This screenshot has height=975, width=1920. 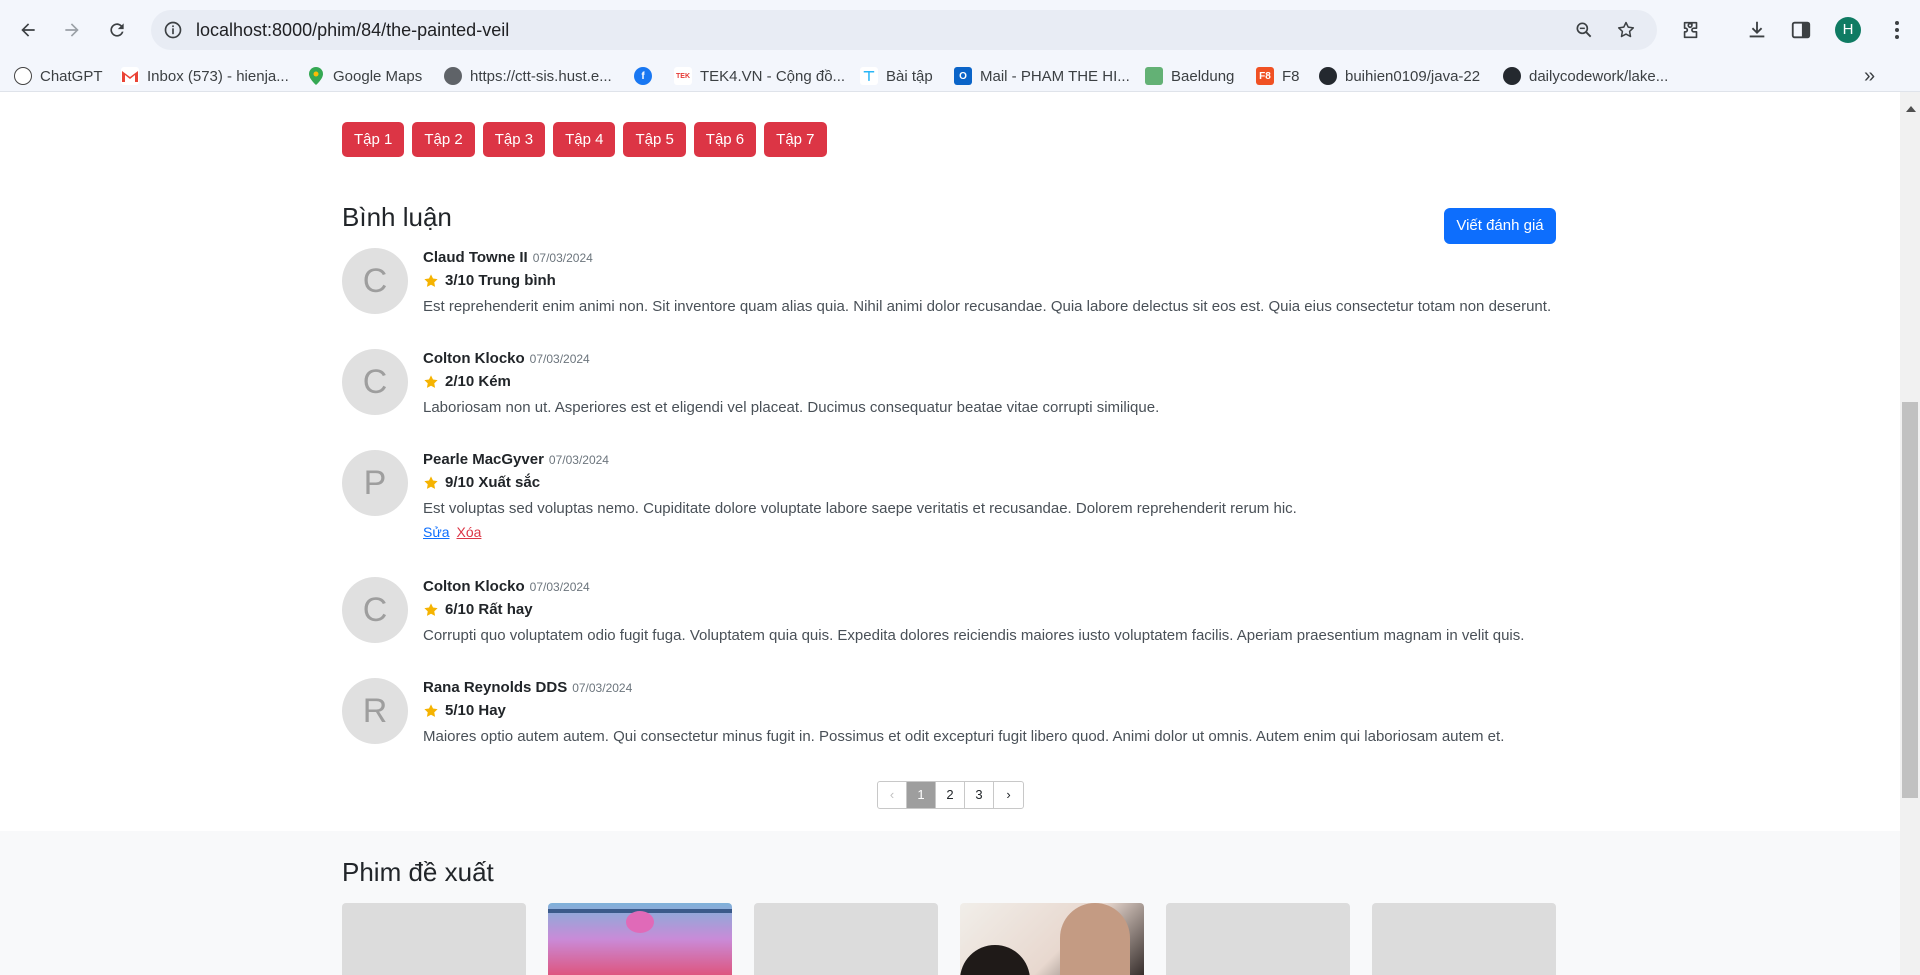 I want to click on reload-button, so click(x=117, y=30).